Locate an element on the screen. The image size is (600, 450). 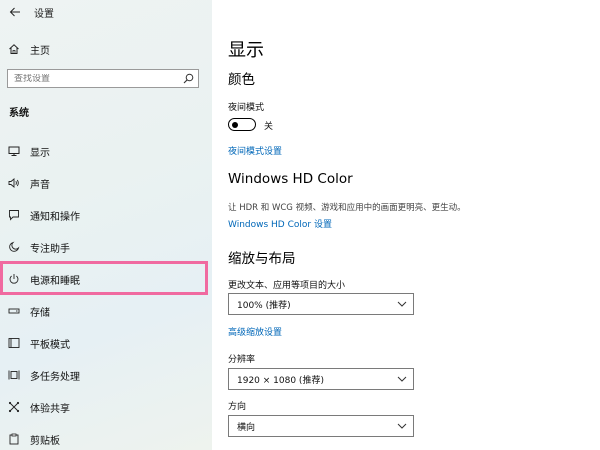
resolution-value: 1920 × 1080 (推荐) is located at coordinates (280, 380).